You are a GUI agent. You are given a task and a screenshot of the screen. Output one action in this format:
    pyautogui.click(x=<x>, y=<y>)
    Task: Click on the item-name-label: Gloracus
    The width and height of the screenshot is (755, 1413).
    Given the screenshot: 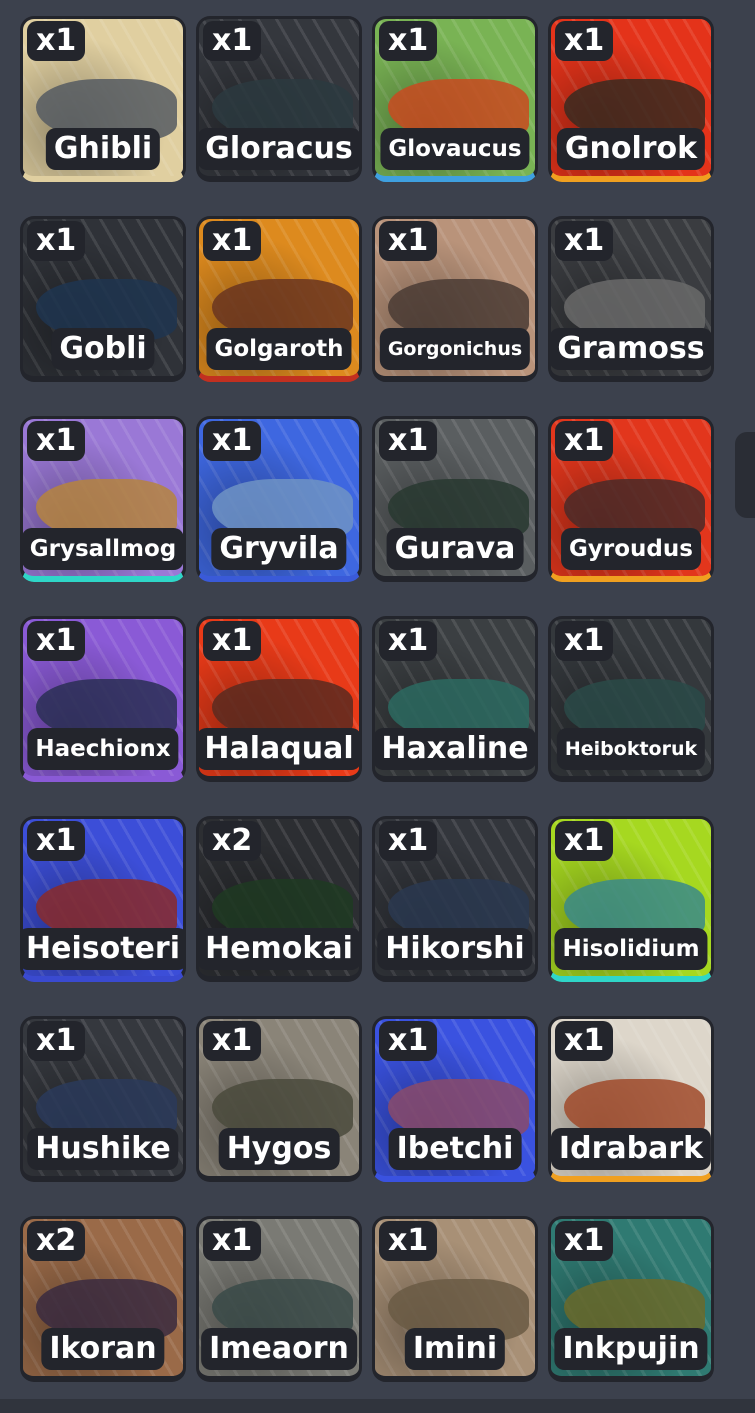 What is the action you would take?
    pyautogui.click(x=279, y=149)
    